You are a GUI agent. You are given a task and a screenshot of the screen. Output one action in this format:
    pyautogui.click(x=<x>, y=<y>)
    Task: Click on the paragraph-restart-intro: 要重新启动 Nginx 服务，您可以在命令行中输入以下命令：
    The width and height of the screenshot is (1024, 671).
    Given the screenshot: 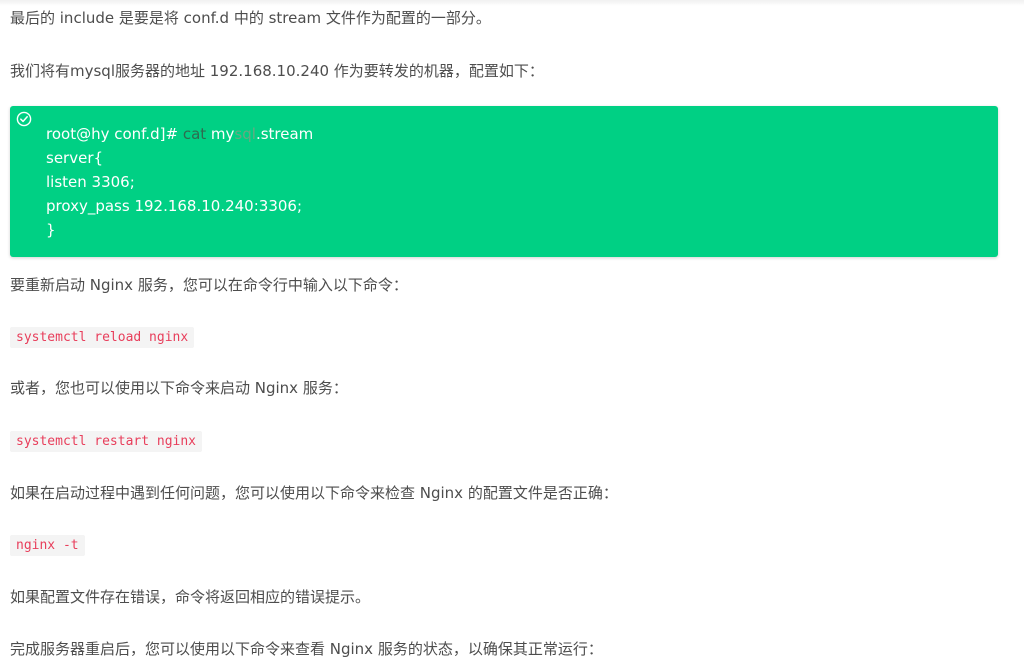 What is the action you would take?
    pyautogui.click(x=209, y=285)
    